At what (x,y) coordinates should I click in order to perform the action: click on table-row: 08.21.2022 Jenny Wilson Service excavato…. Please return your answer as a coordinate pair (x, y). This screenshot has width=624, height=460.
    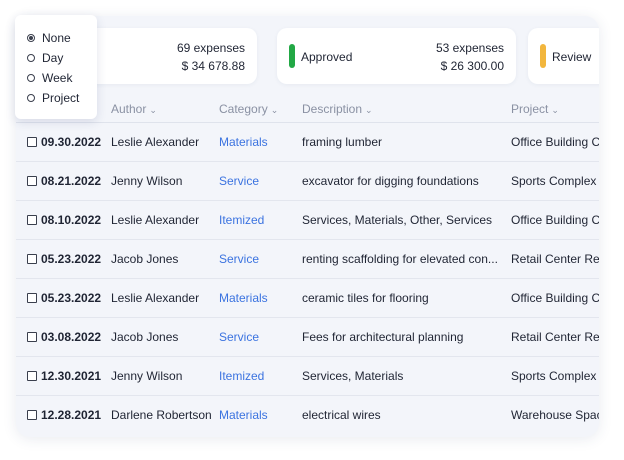
    Looking at the image, I should click on (307, 181).